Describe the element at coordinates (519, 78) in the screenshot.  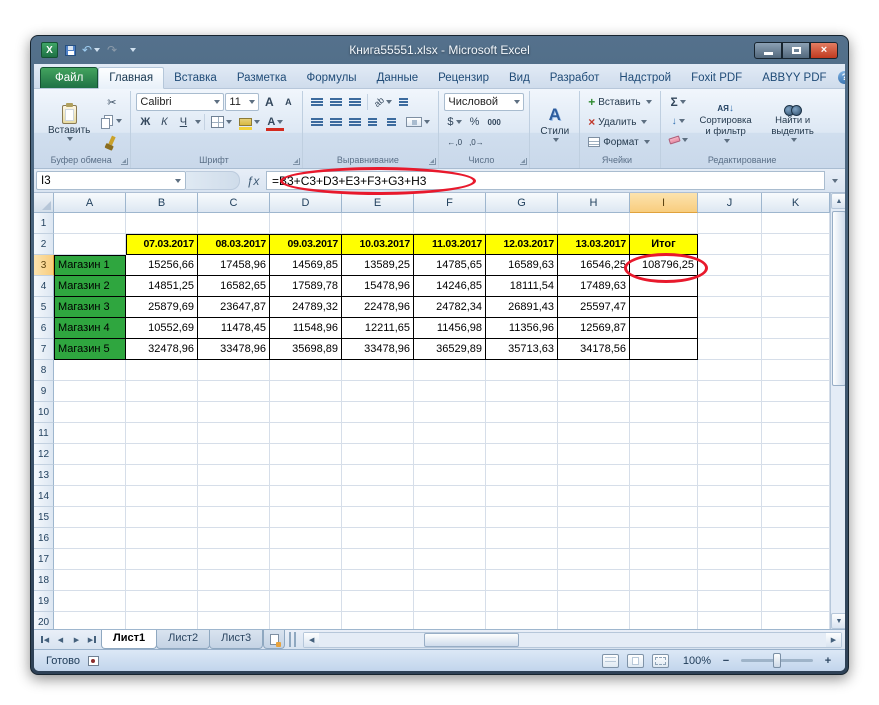
I see `ribbon-tab-Вид: Вид` at that location.